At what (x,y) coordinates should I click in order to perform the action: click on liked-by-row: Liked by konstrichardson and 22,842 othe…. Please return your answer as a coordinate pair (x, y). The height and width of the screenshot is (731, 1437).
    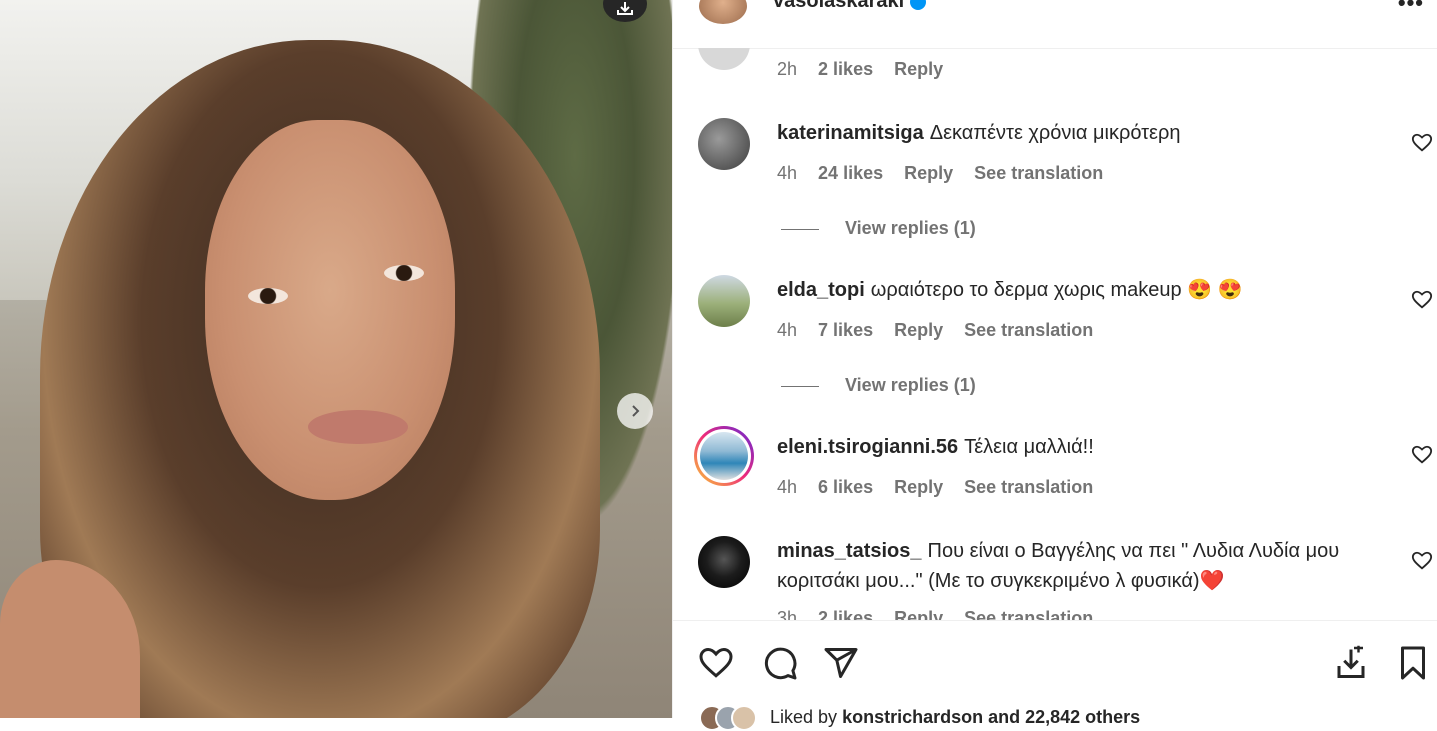
    Looking at the image, I should click on (919, 718).